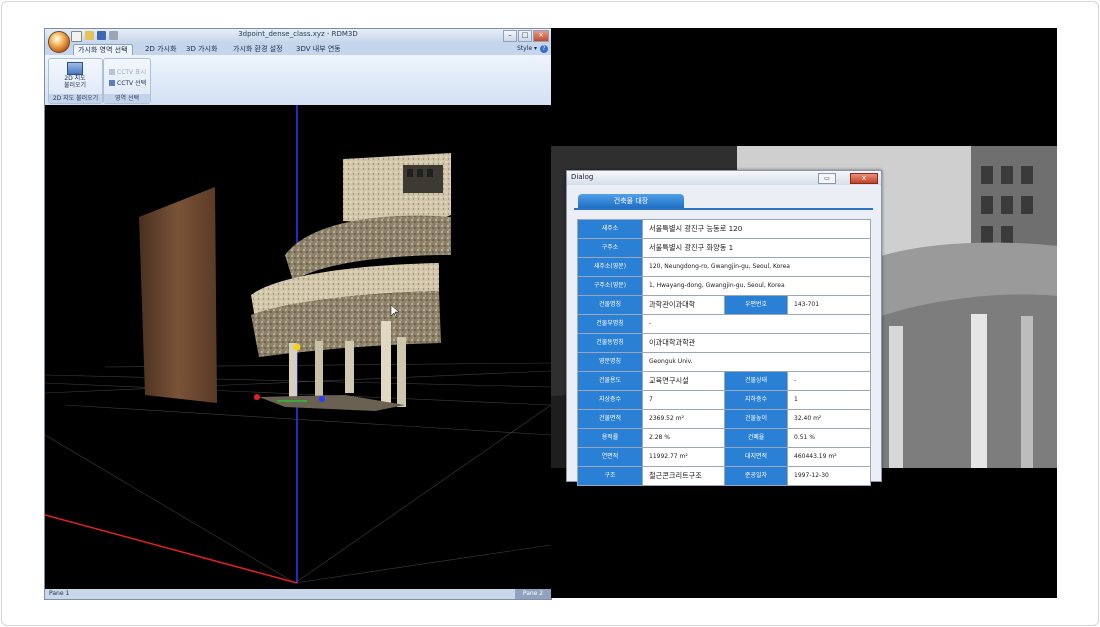  Describe the element at coordinates (829, 381) in the screenshot. I see `status-value: -` at that location.